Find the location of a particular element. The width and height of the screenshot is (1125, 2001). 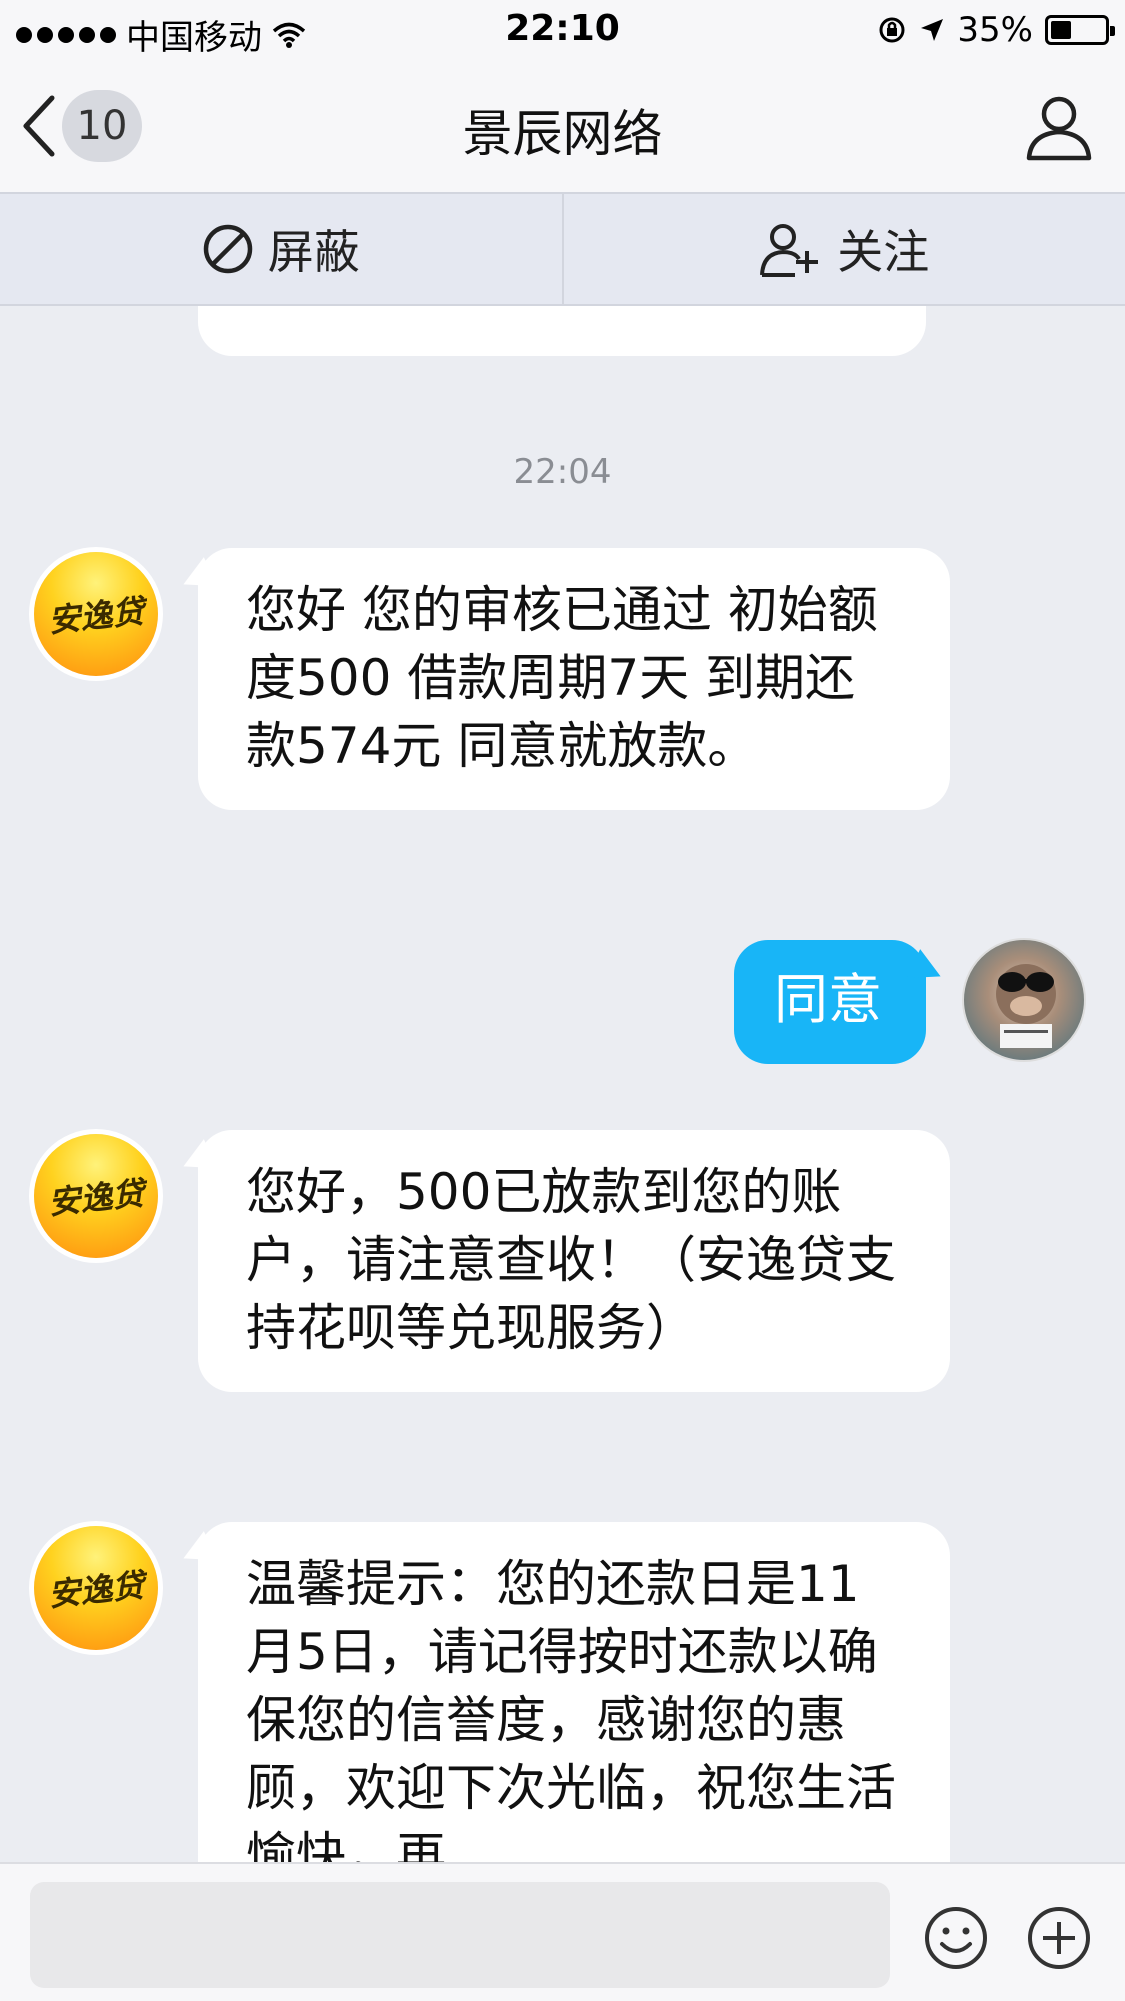

input-bar is located at coordinates (562, 1931).